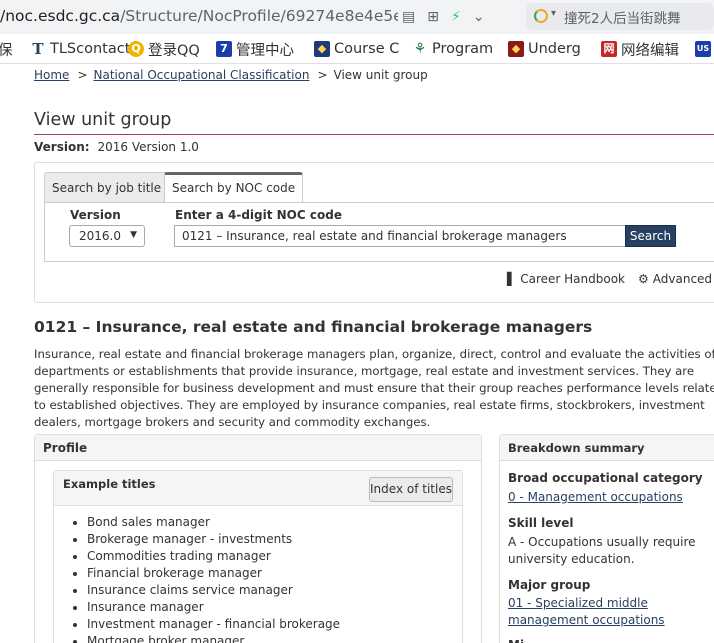 The width and height of the screenshot is (714, 643). Describe the element at coordinates (479, 17) in the screenshot. I see `chevron-down-icon: ⌄` at that location.